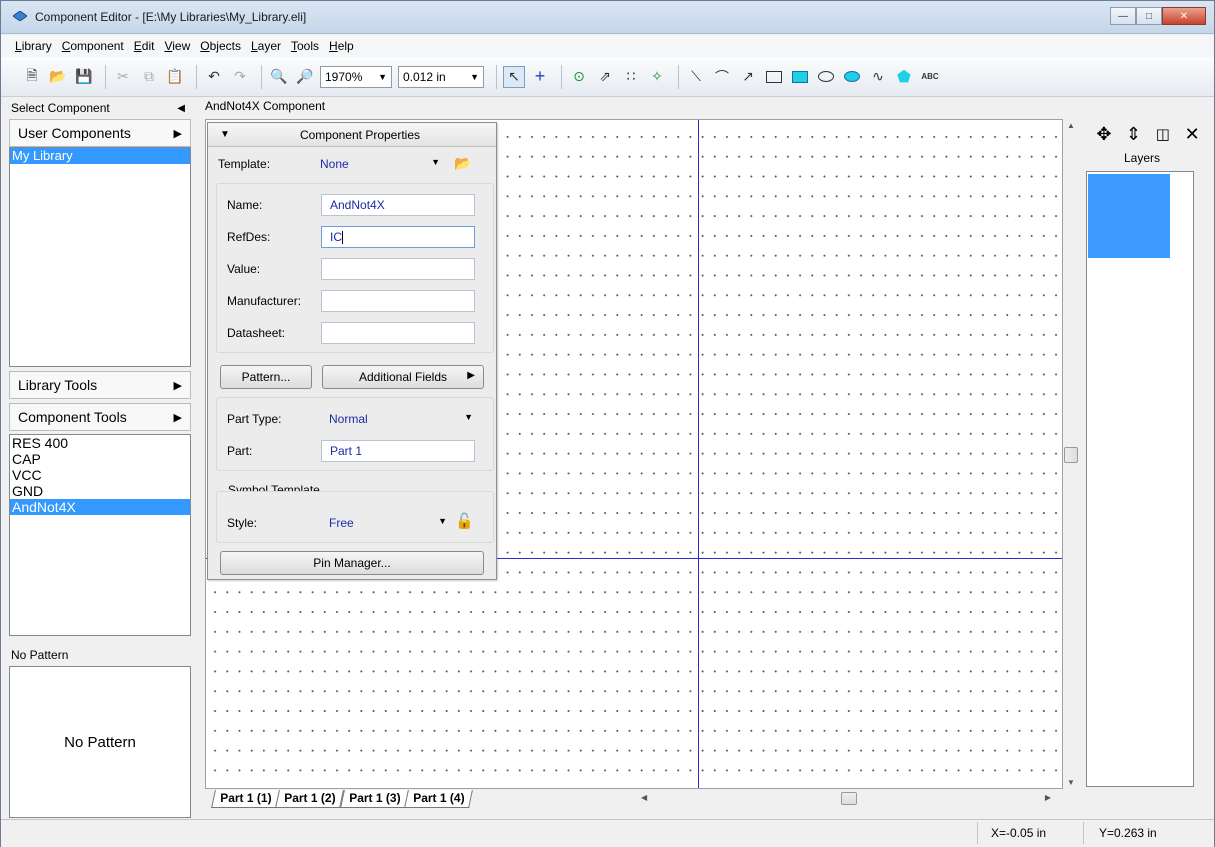  Describe the element at coordinates (123, 77) in the screenshot. I see `cut-icon: ✂` at that location.